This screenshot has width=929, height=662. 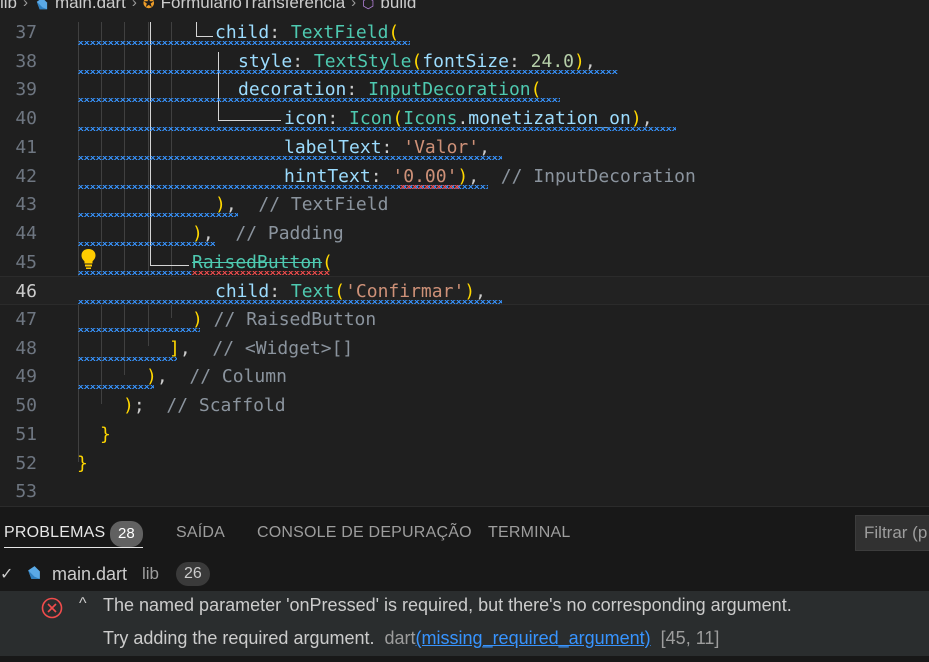 What do you see at coordinates (464, 89) in the screenshot?
I see `code-line: 39 decoration: InputDecoration(` at bounding box center [464, 89].